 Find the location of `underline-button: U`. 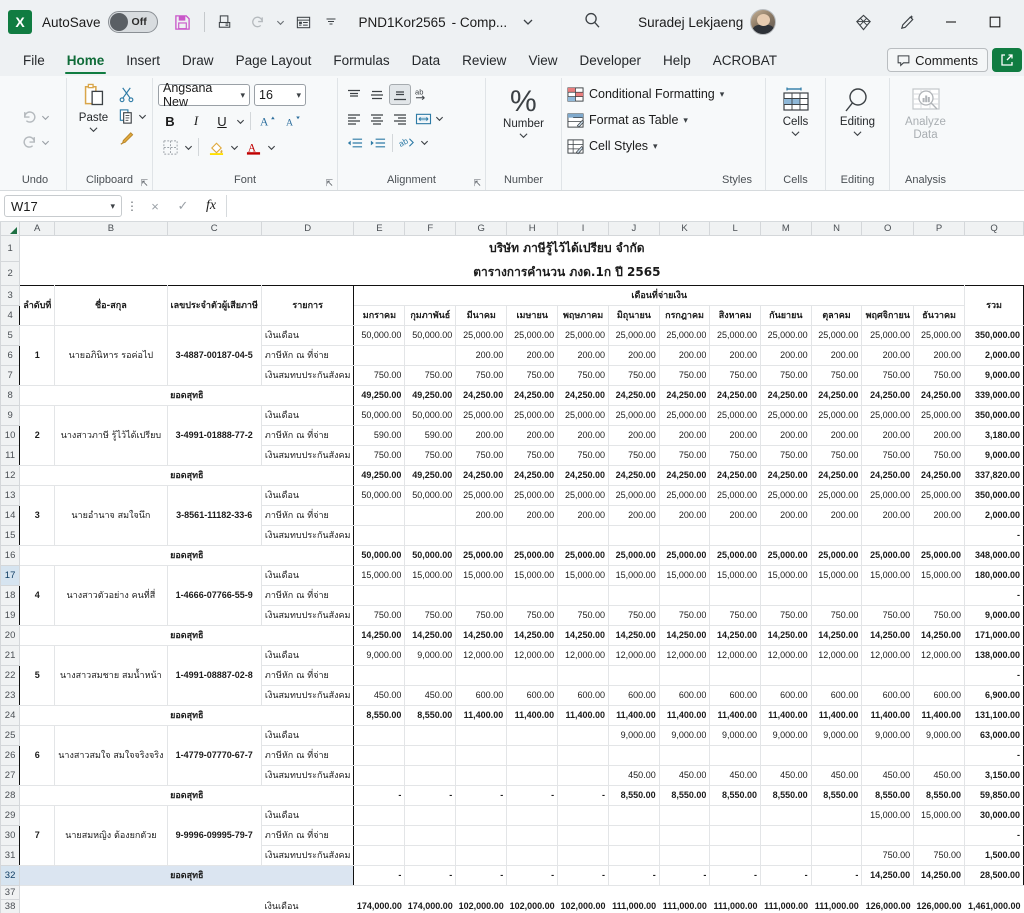

underline-button: U is located at coordinates (222, 121).